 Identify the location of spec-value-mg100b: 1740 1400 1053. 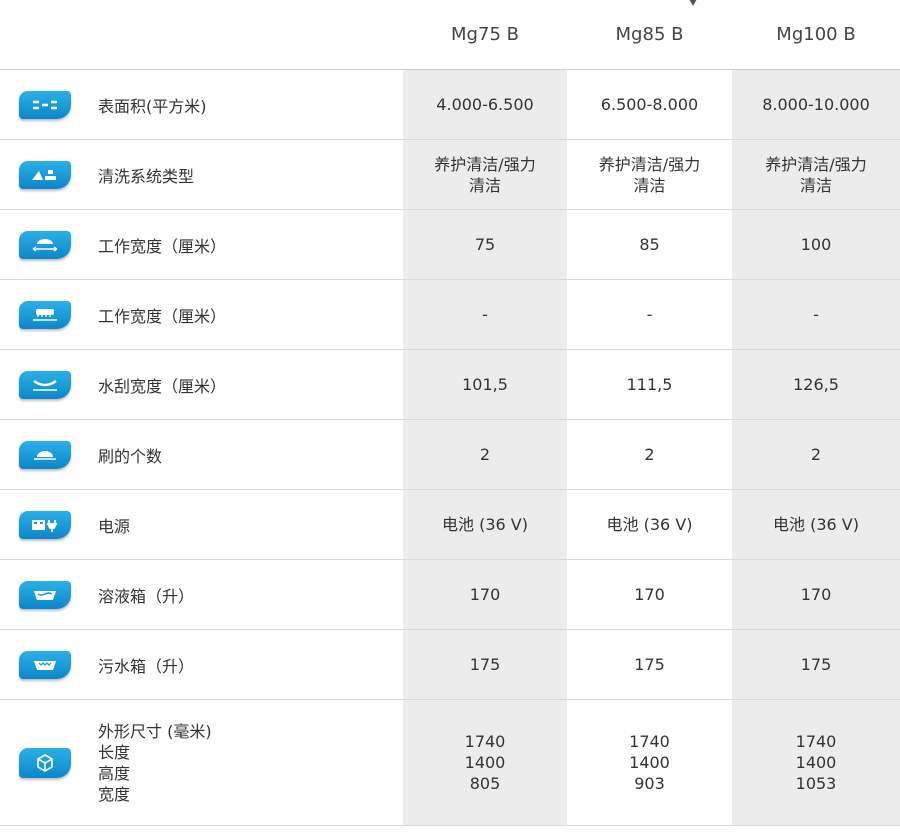
(816, 762).